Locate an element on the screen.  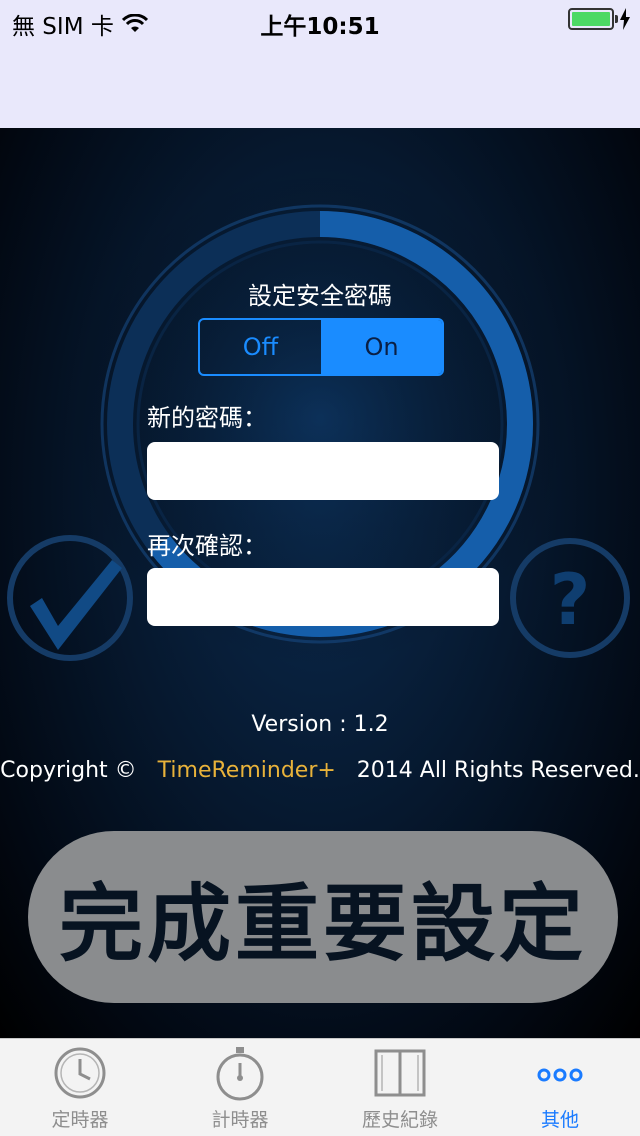
tab-more: 其他 is located at coordinates (560, 1087).